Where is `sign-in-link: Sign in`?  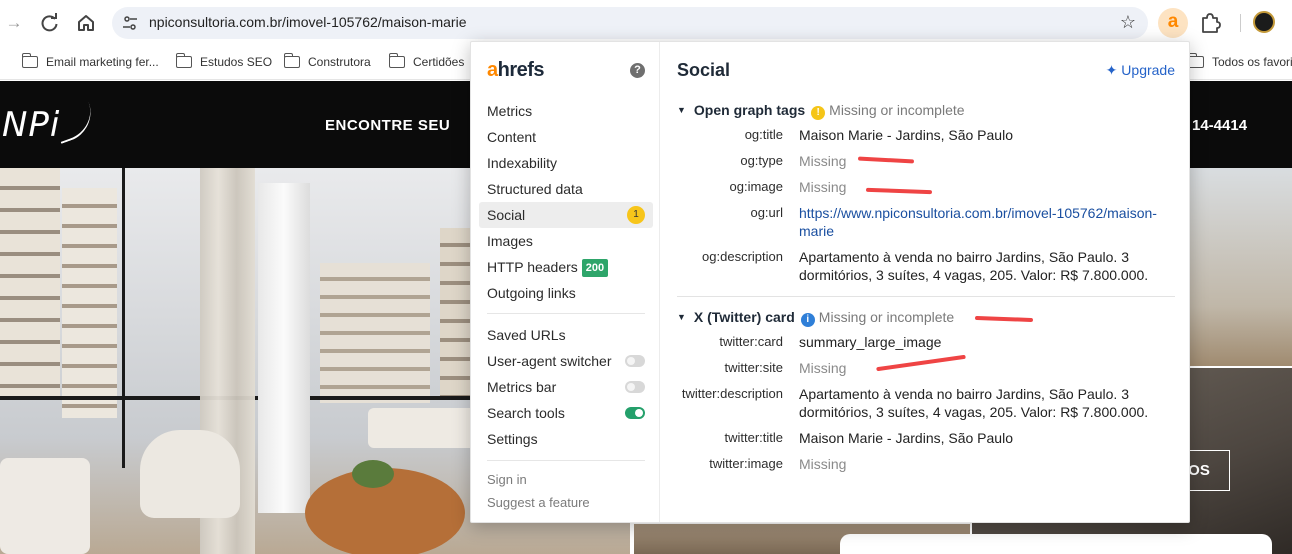 sign-in-link: Sign in is located at coordinates (507, 479).